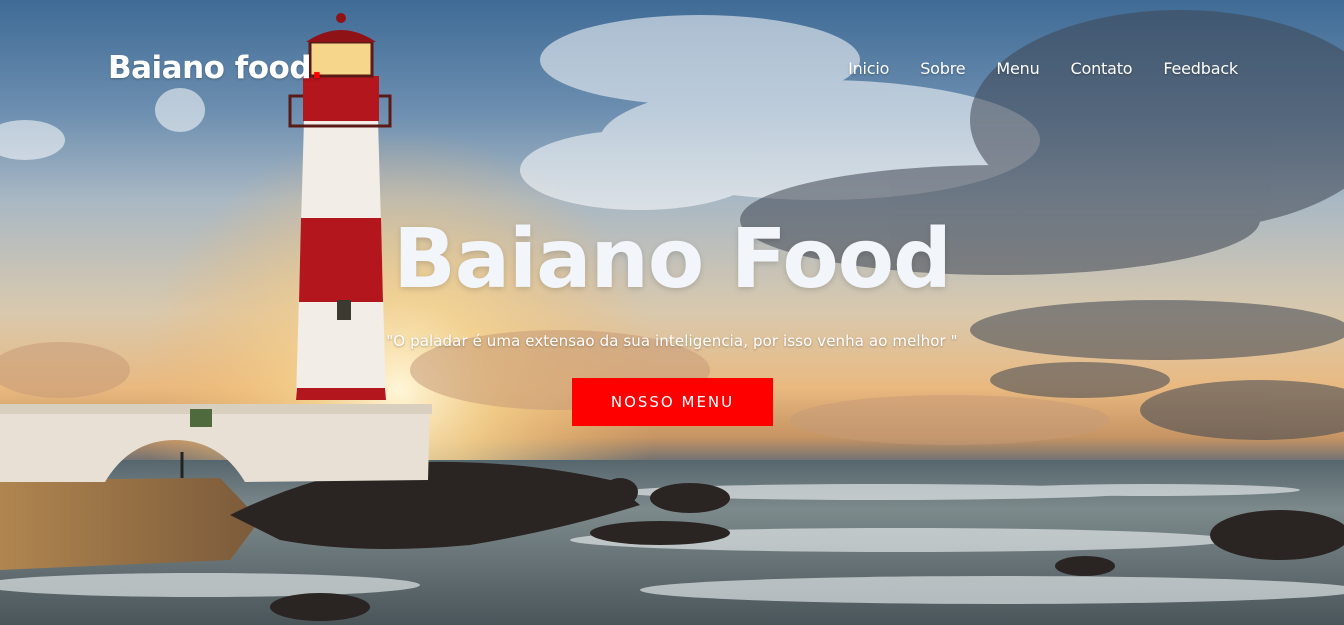  I want to click on nav-item-feedback: Feedback, so click(1200, 68).